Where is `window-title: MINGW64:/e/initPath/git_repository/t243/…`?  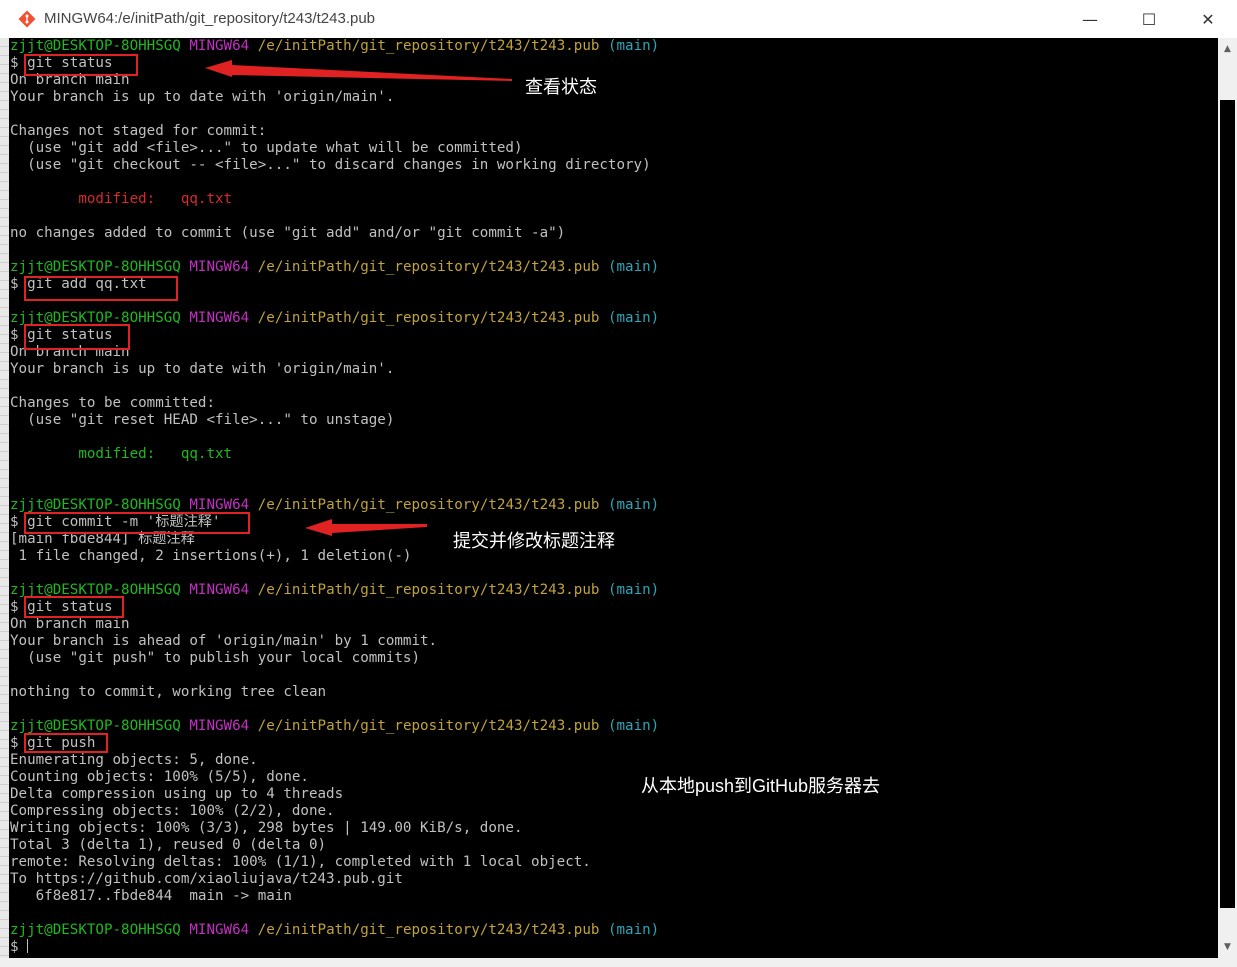 window-title: MINGW64:/e/initPath/git_repository/t243/… is located at coordinates (210, 18).